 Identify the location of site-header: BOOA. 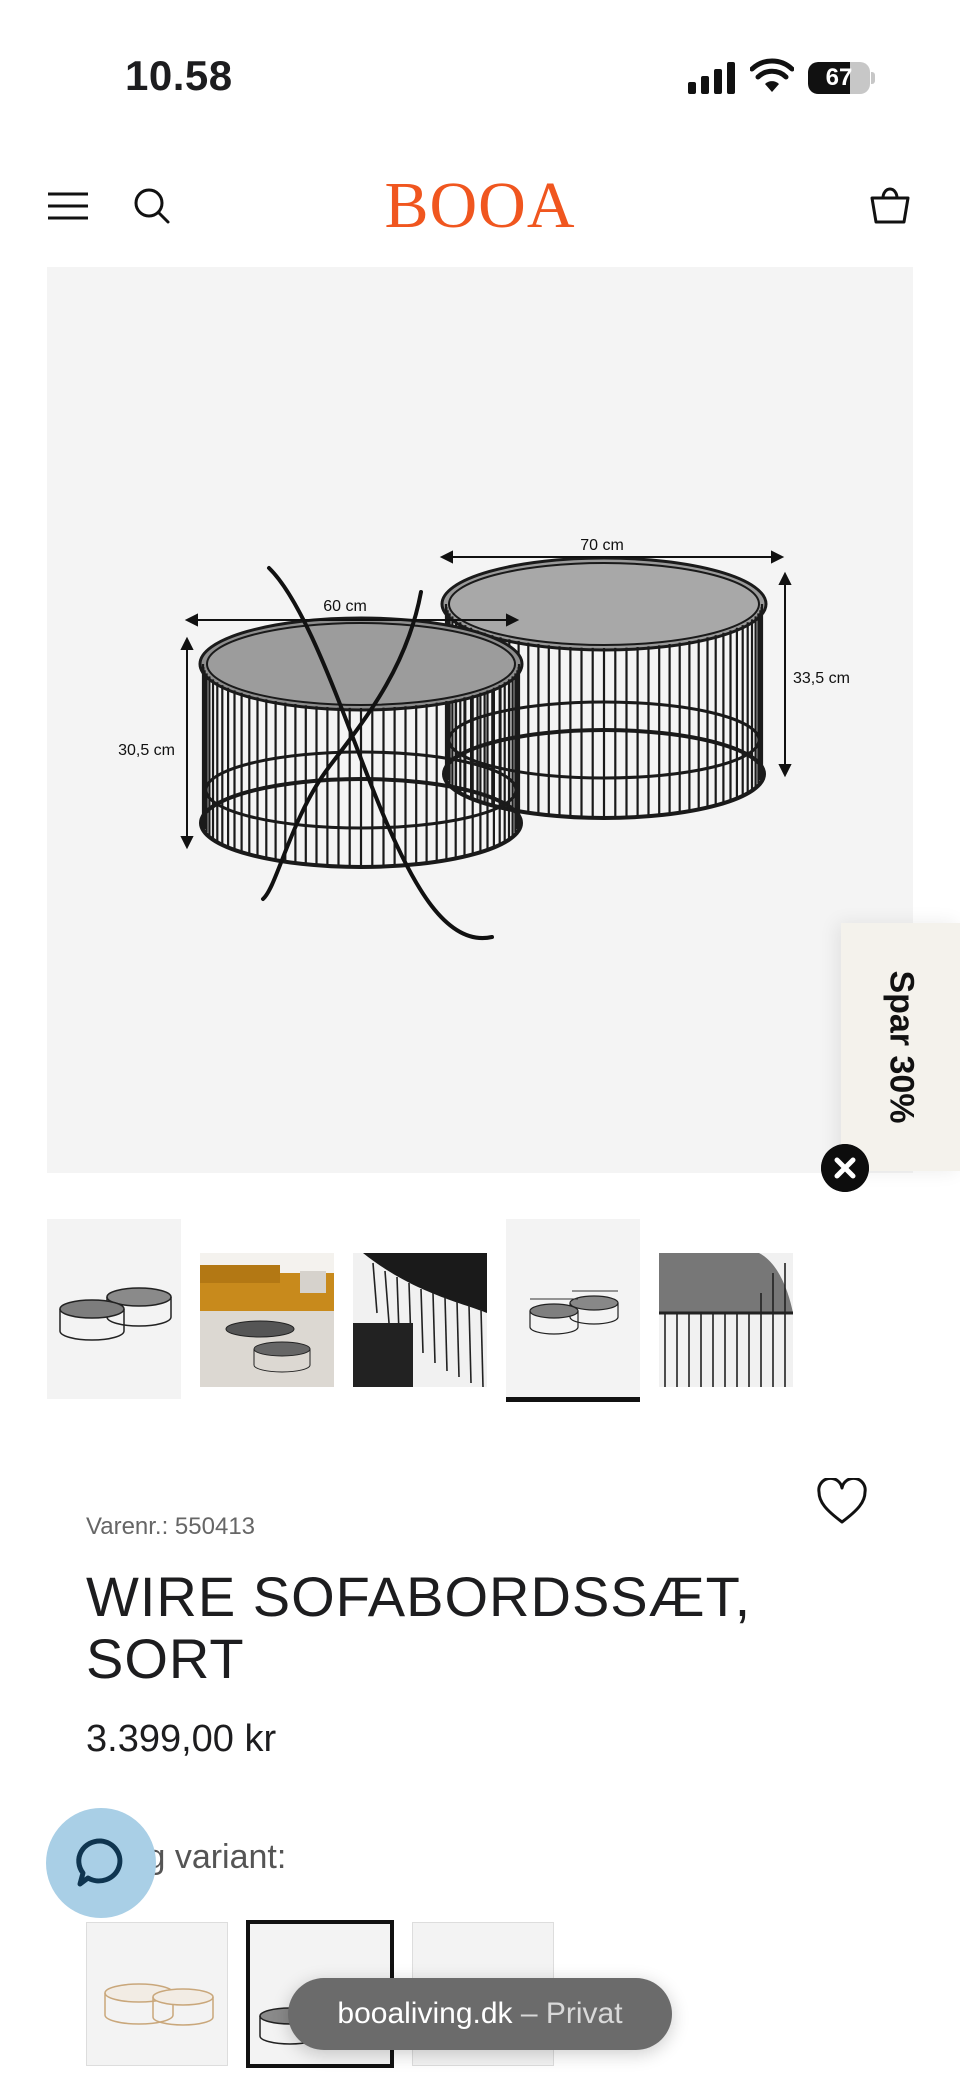
(480, 208).